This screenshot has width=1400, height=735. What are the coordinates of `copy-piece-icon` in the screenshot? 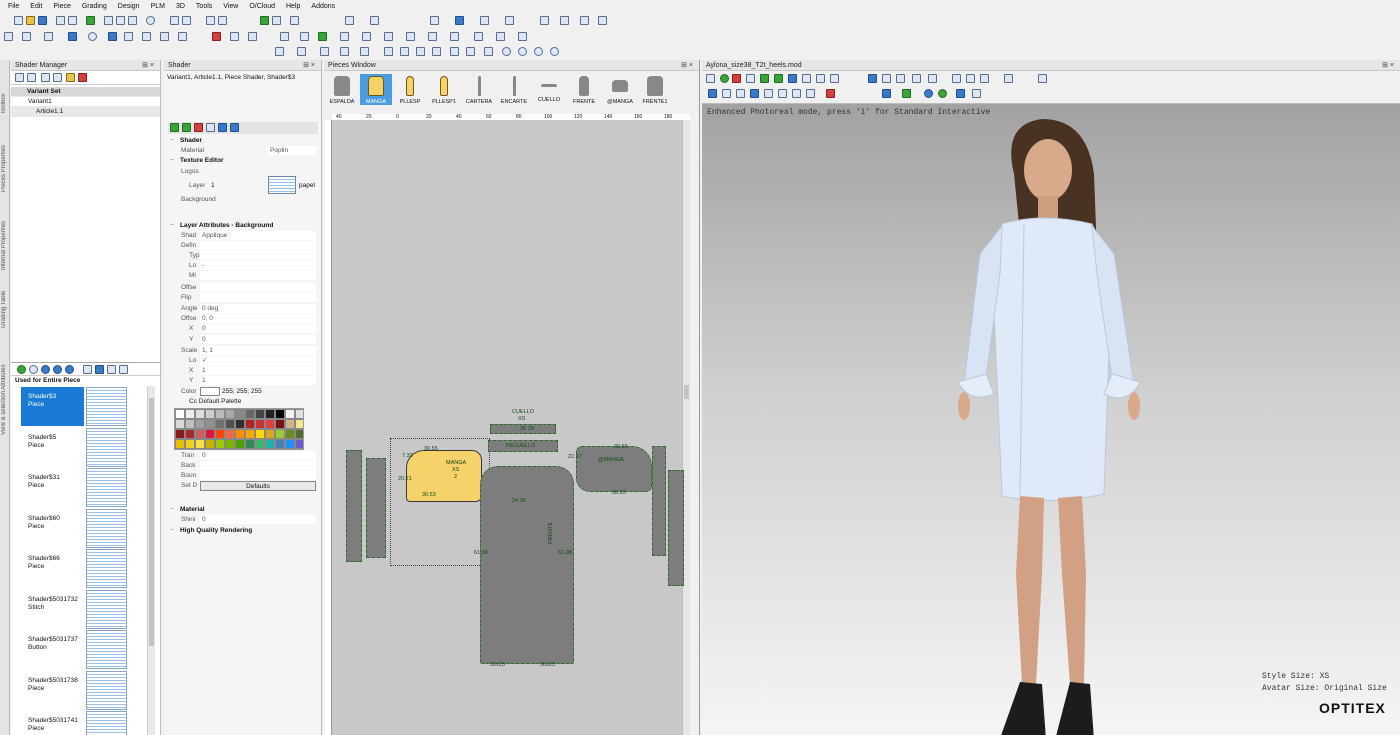 It's located at (304, 36).